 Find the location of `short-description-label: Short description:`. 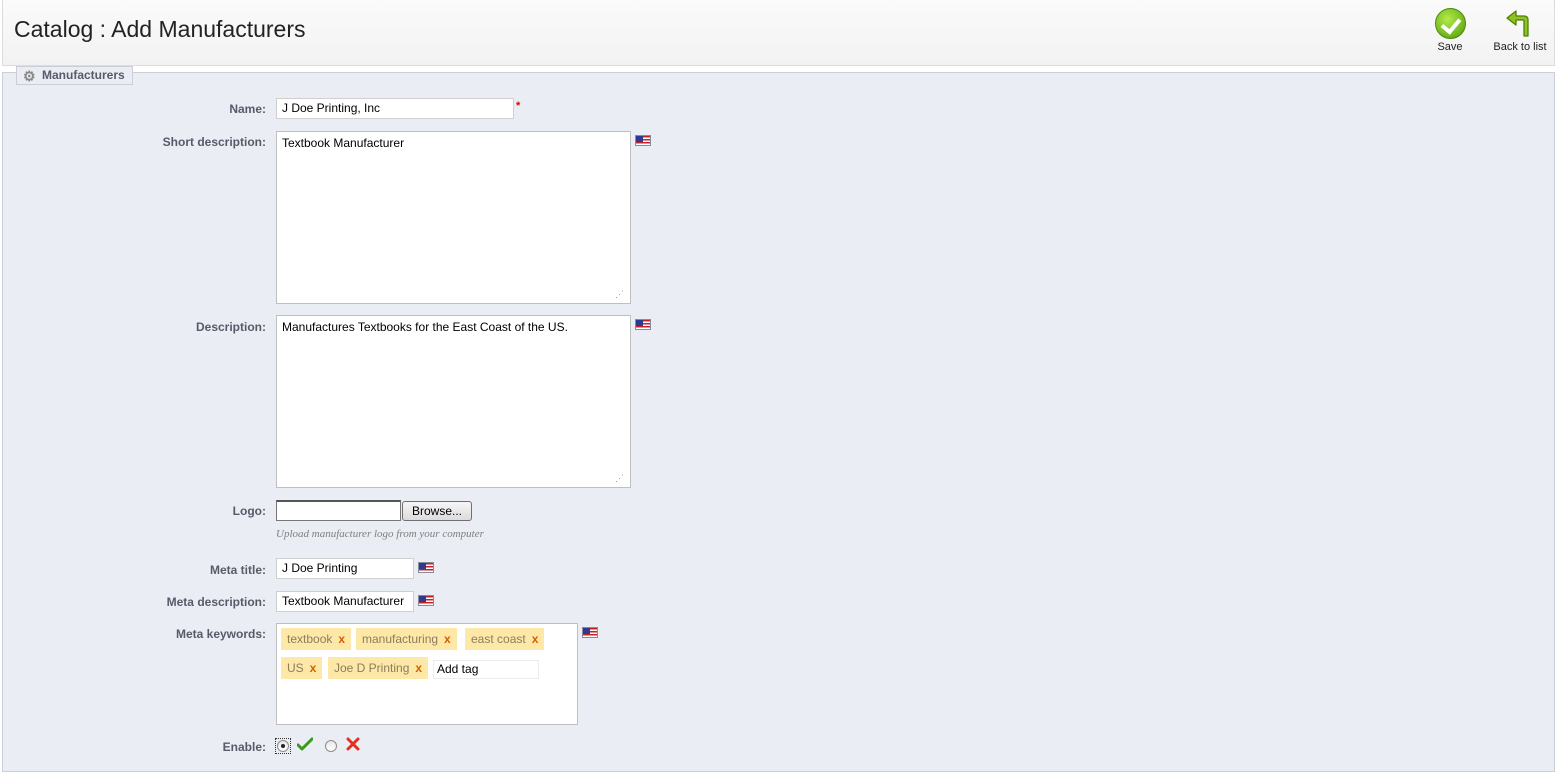

short-description-label: Short description: is located at coordinates (214, 142).